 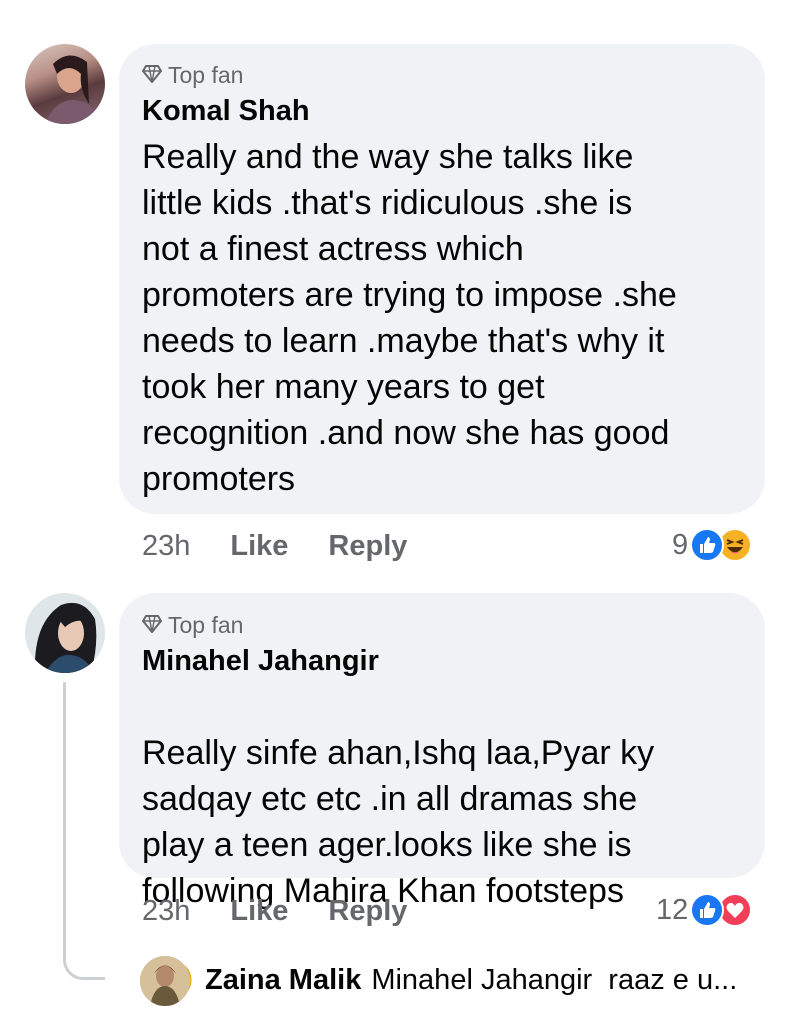 What do you see at coordinates (64, 822) in the screenshot?
I see `thread-line` at bounding box center [64, 822].